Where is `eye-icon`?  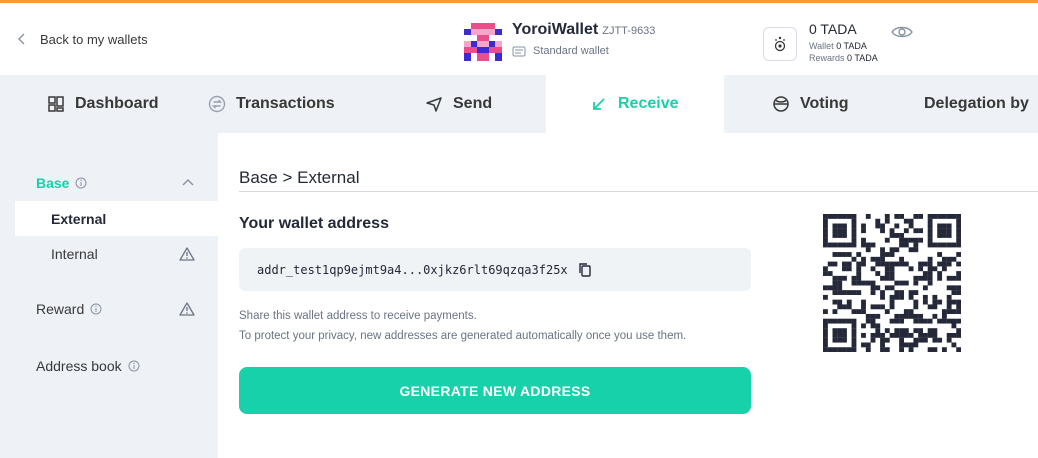 eye-icon is located at coordinates (902, 32).